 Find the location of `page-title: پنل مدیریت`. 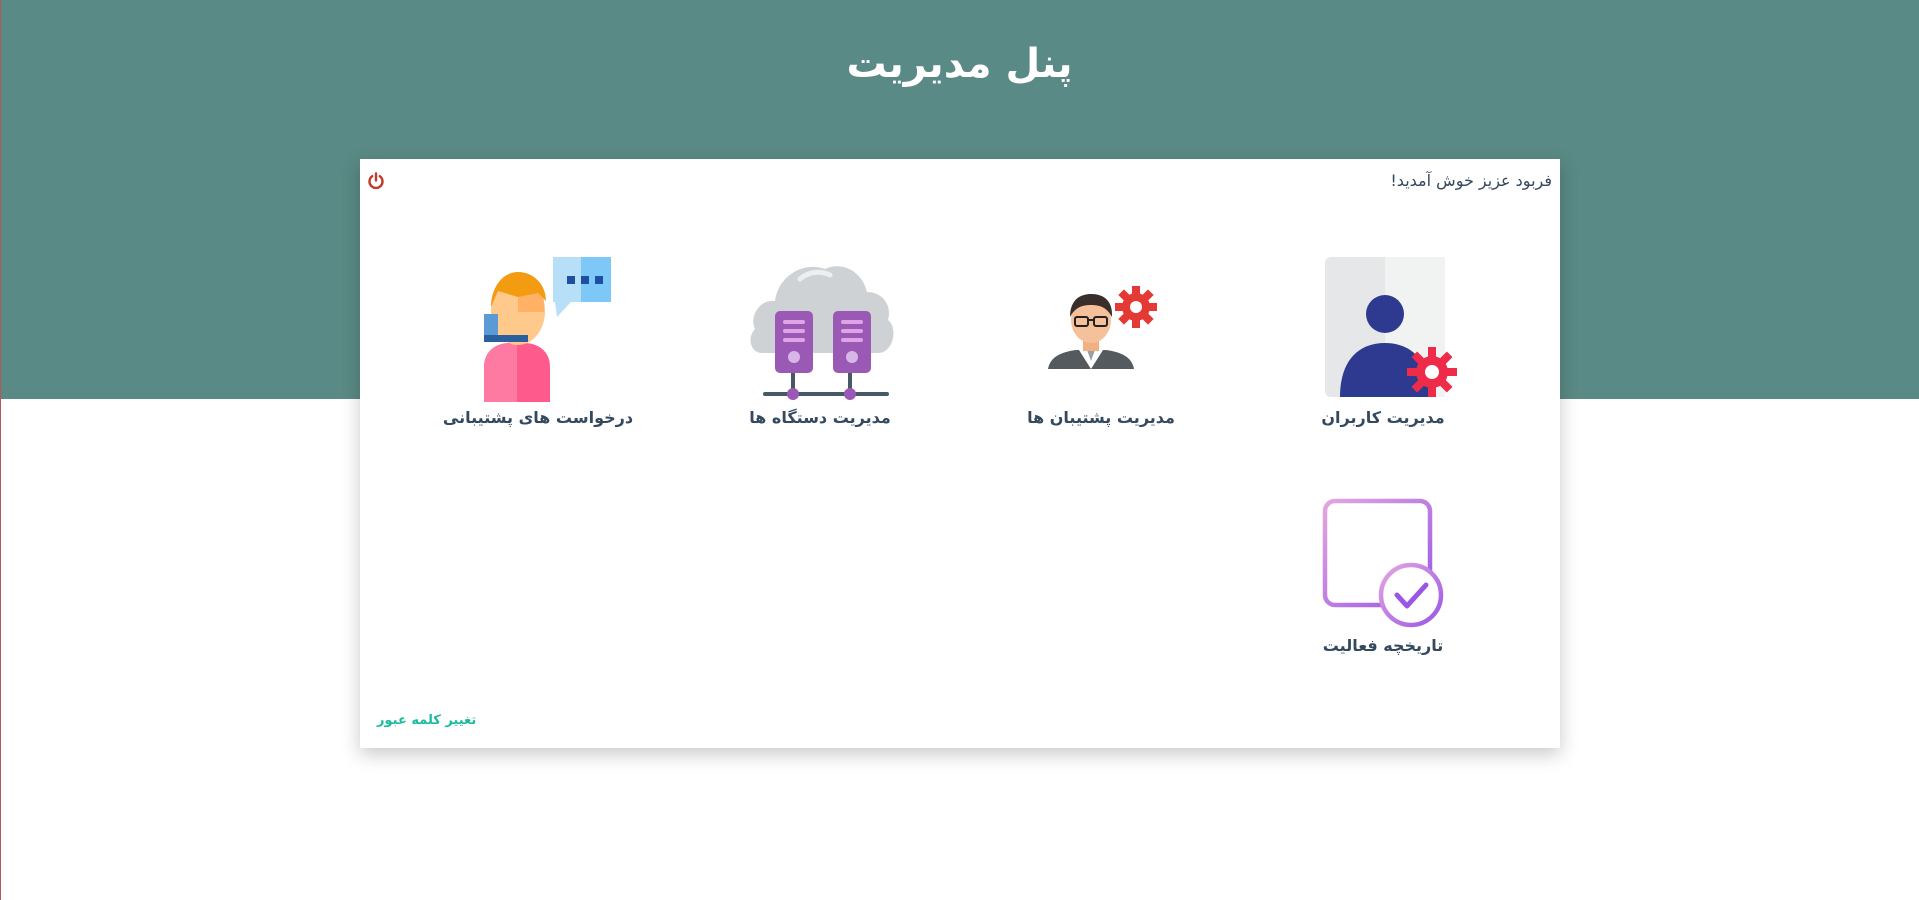

page-title: پنل مدیریت is located at coordinates (959, 64).